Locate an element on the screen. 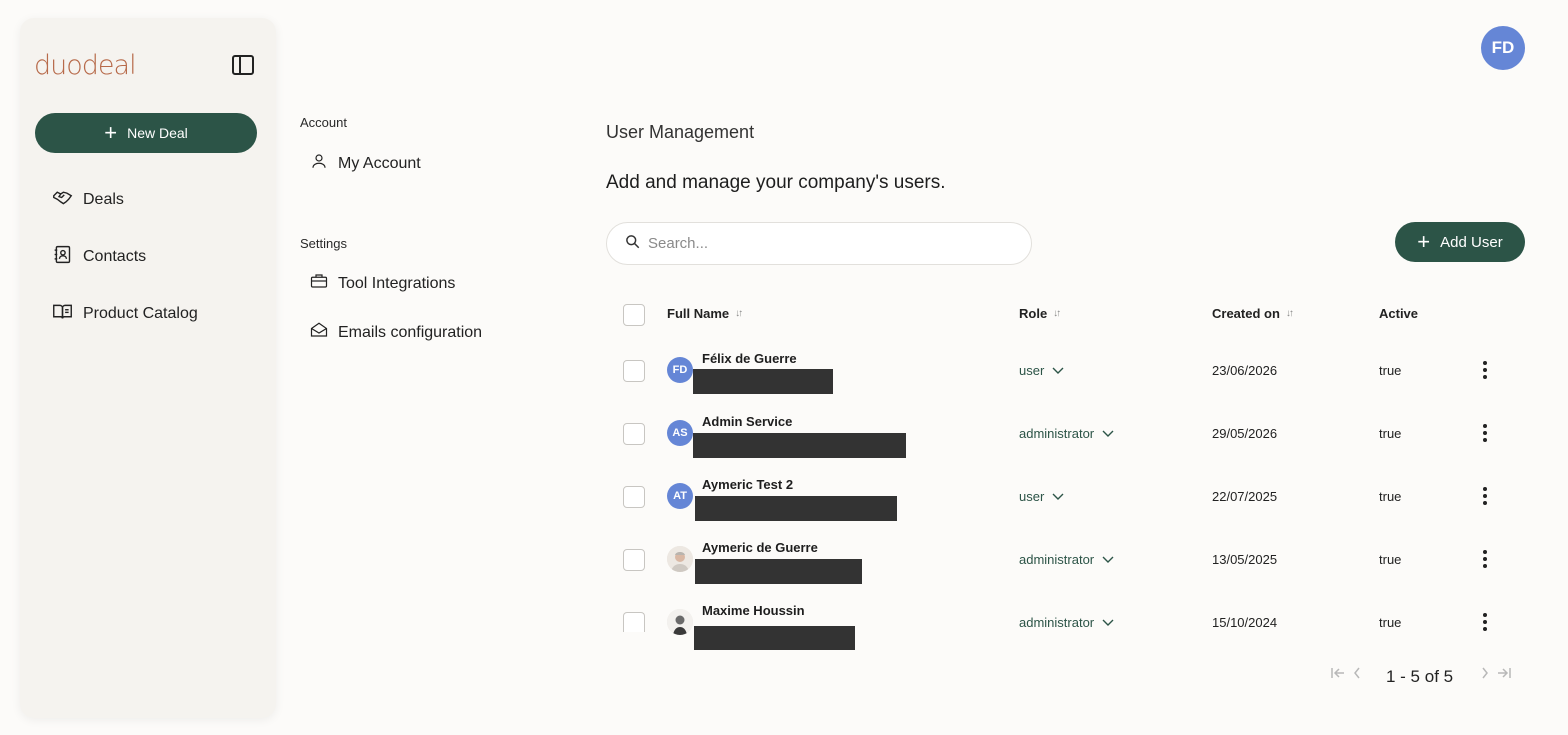 This screenshot has height=735, width=1568. page-subtitle: Add and manage your company's users. is located at coordinates (776, 182).